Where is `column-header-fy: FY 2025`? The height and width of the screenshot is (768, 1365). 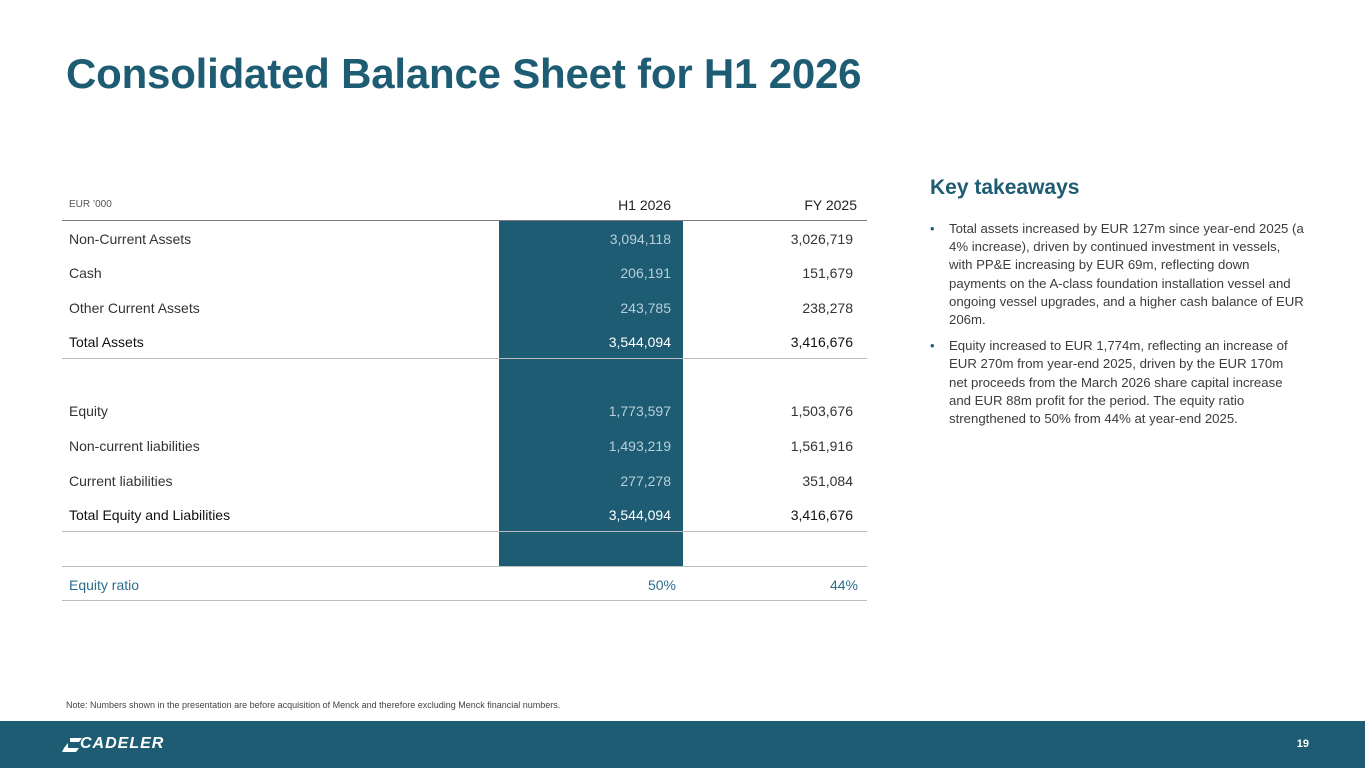 column-header-fy: FY 2025 is located at coordinates (830, 205).